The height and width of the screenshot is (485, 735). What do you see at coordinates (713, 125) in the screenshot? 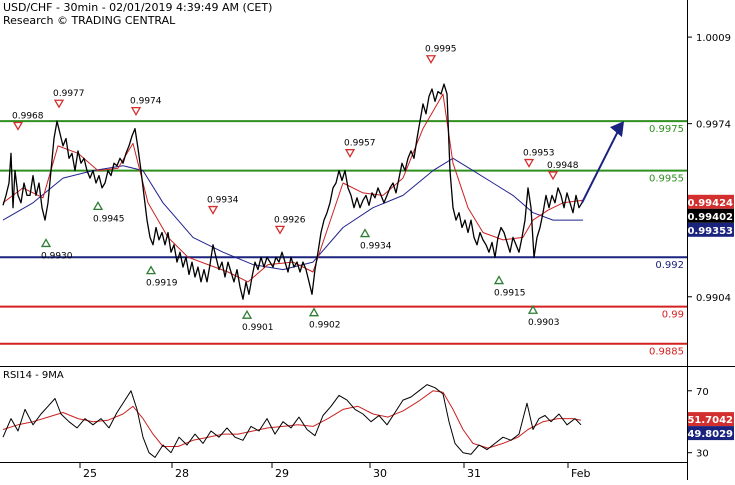
I see `price-ytick-label-1: 0.9974` at bounding box center [713, 125].